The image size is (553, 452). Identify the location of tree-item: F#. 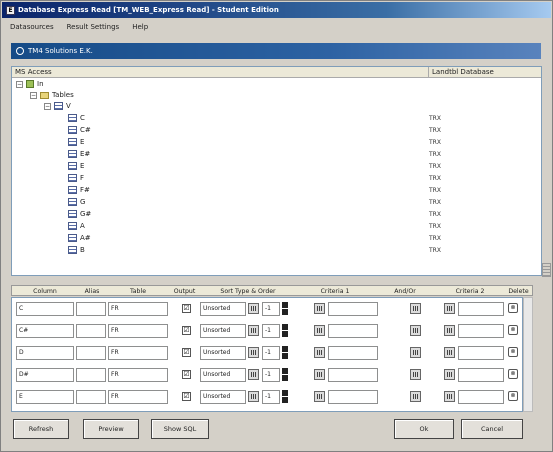
(79, 190).